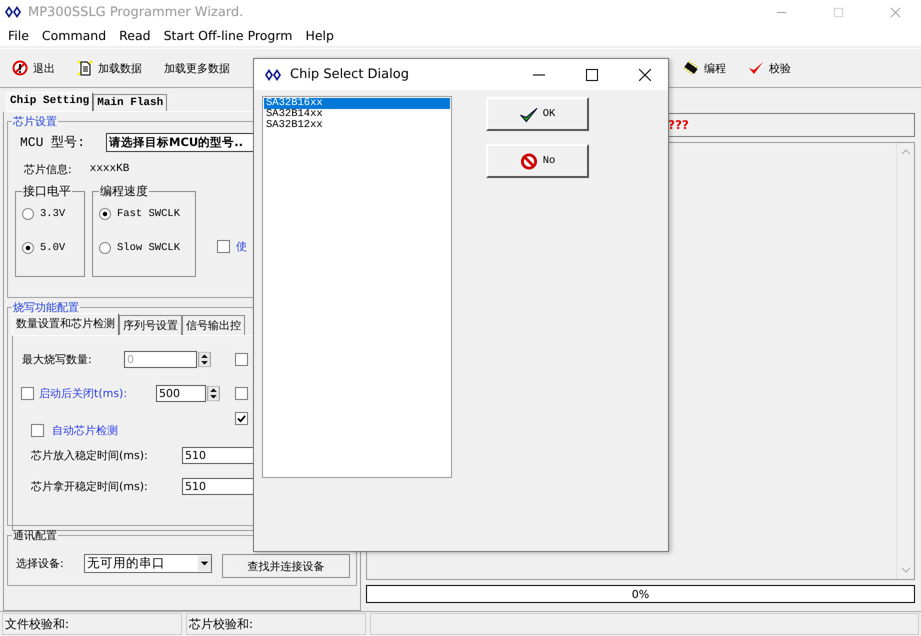 The height and width of the screenshot is (636, 921). Describe the element at coordinates (150, 325) in the screenshot. I see `tab: 序列号设置` at that location.